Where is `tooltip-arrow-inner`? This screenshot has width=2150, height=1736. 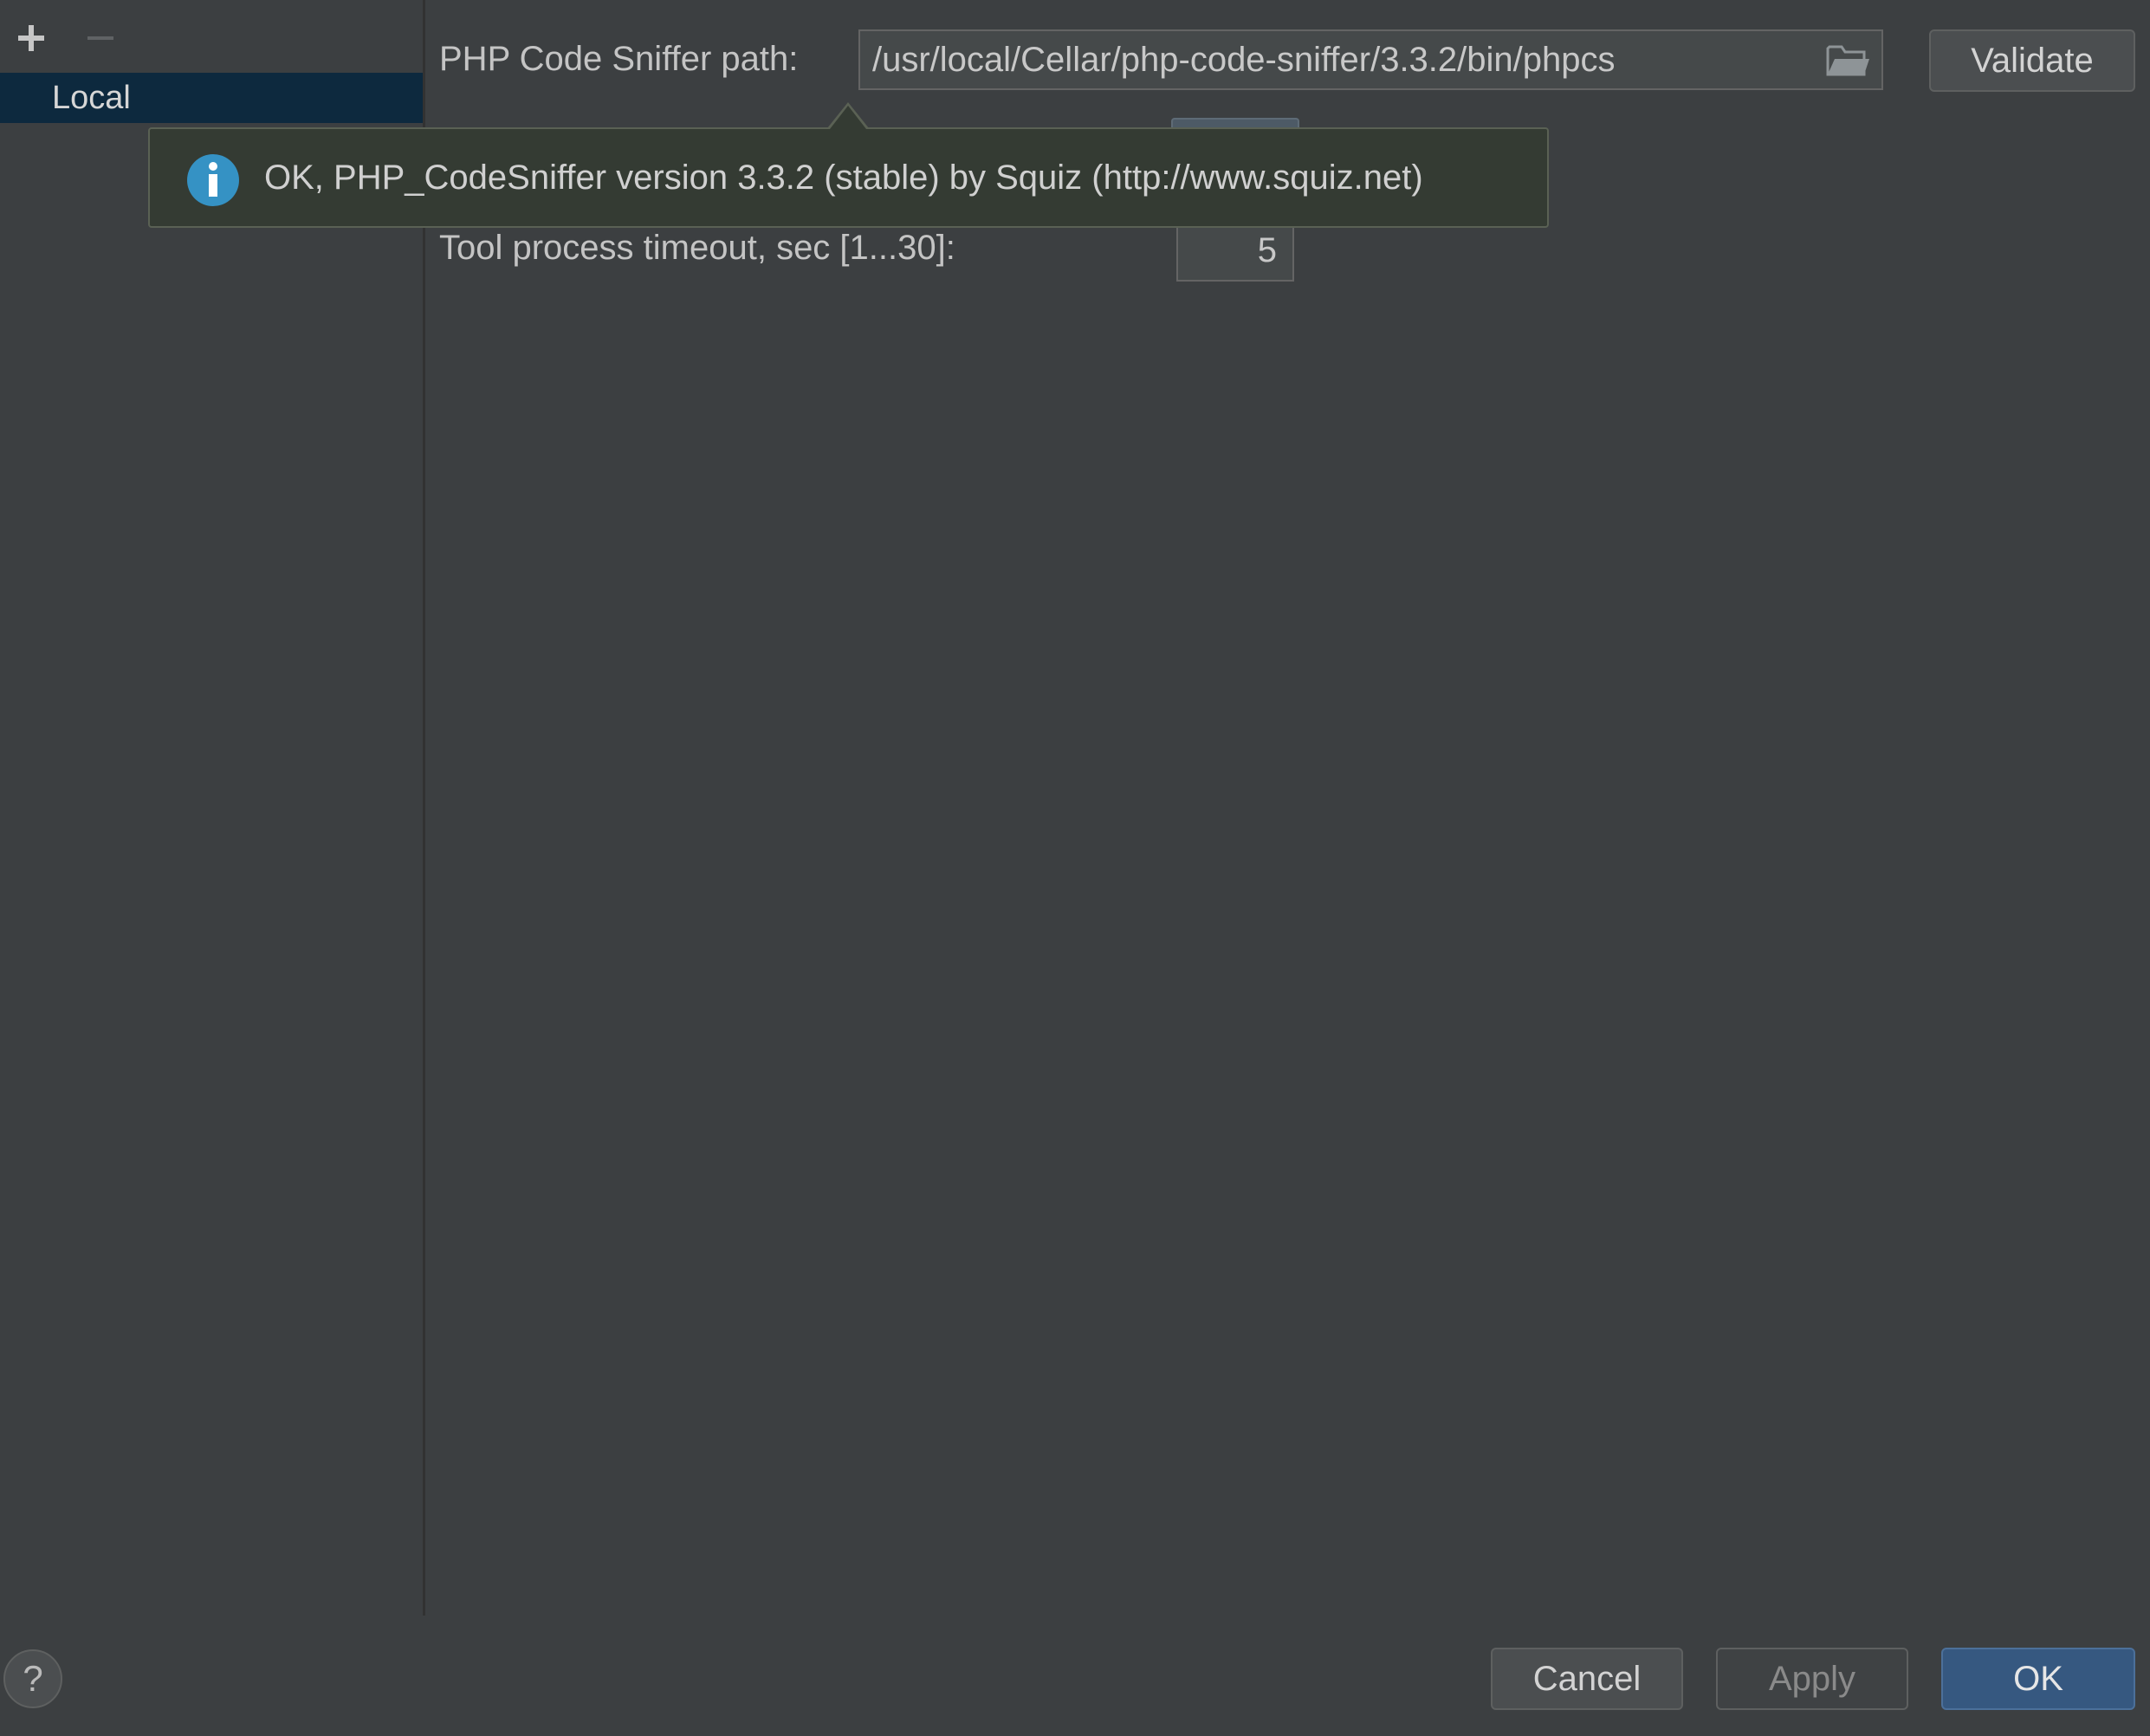 tooltip-arrow-inner is located at coordinates (848, 117).